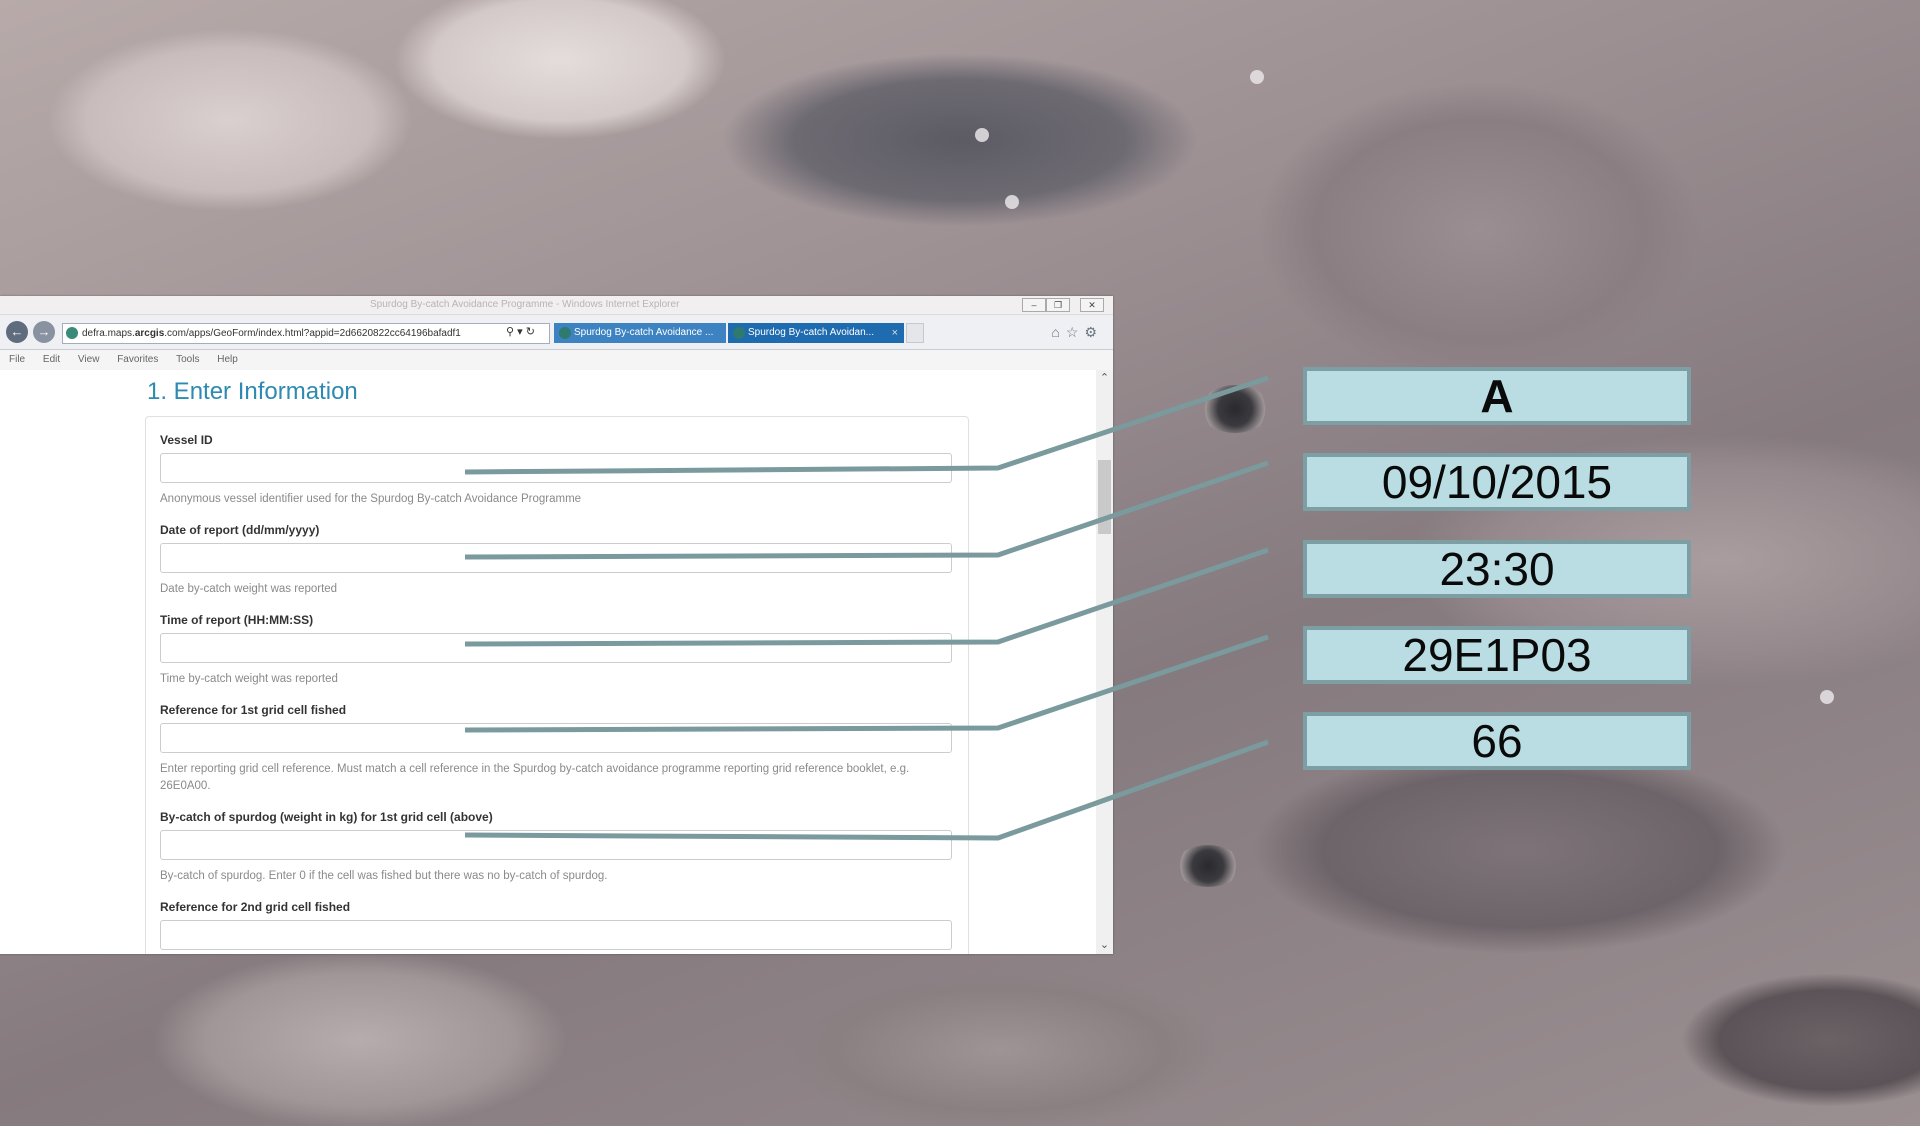  I want to click on tab-spurdog-2: Spurdog By-catch Avoidan... ×, so click(816, 333).